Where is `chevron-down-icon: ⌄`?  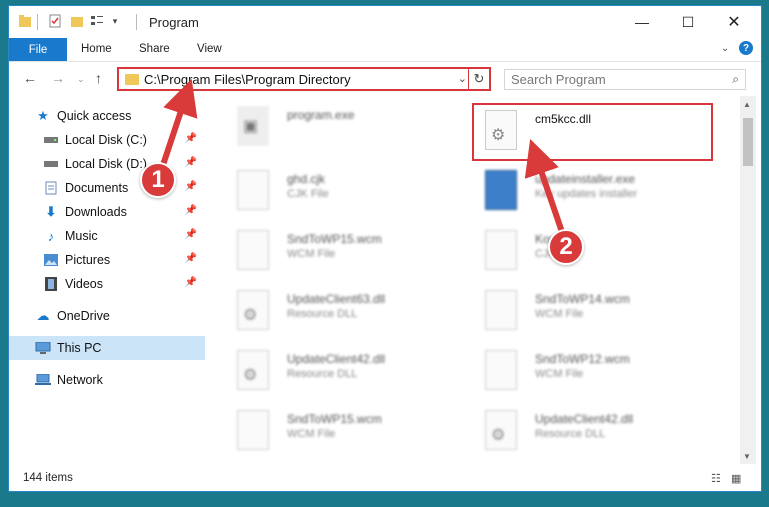
chevron-down-icon: ⌄ is located at coordinates (462, 78).